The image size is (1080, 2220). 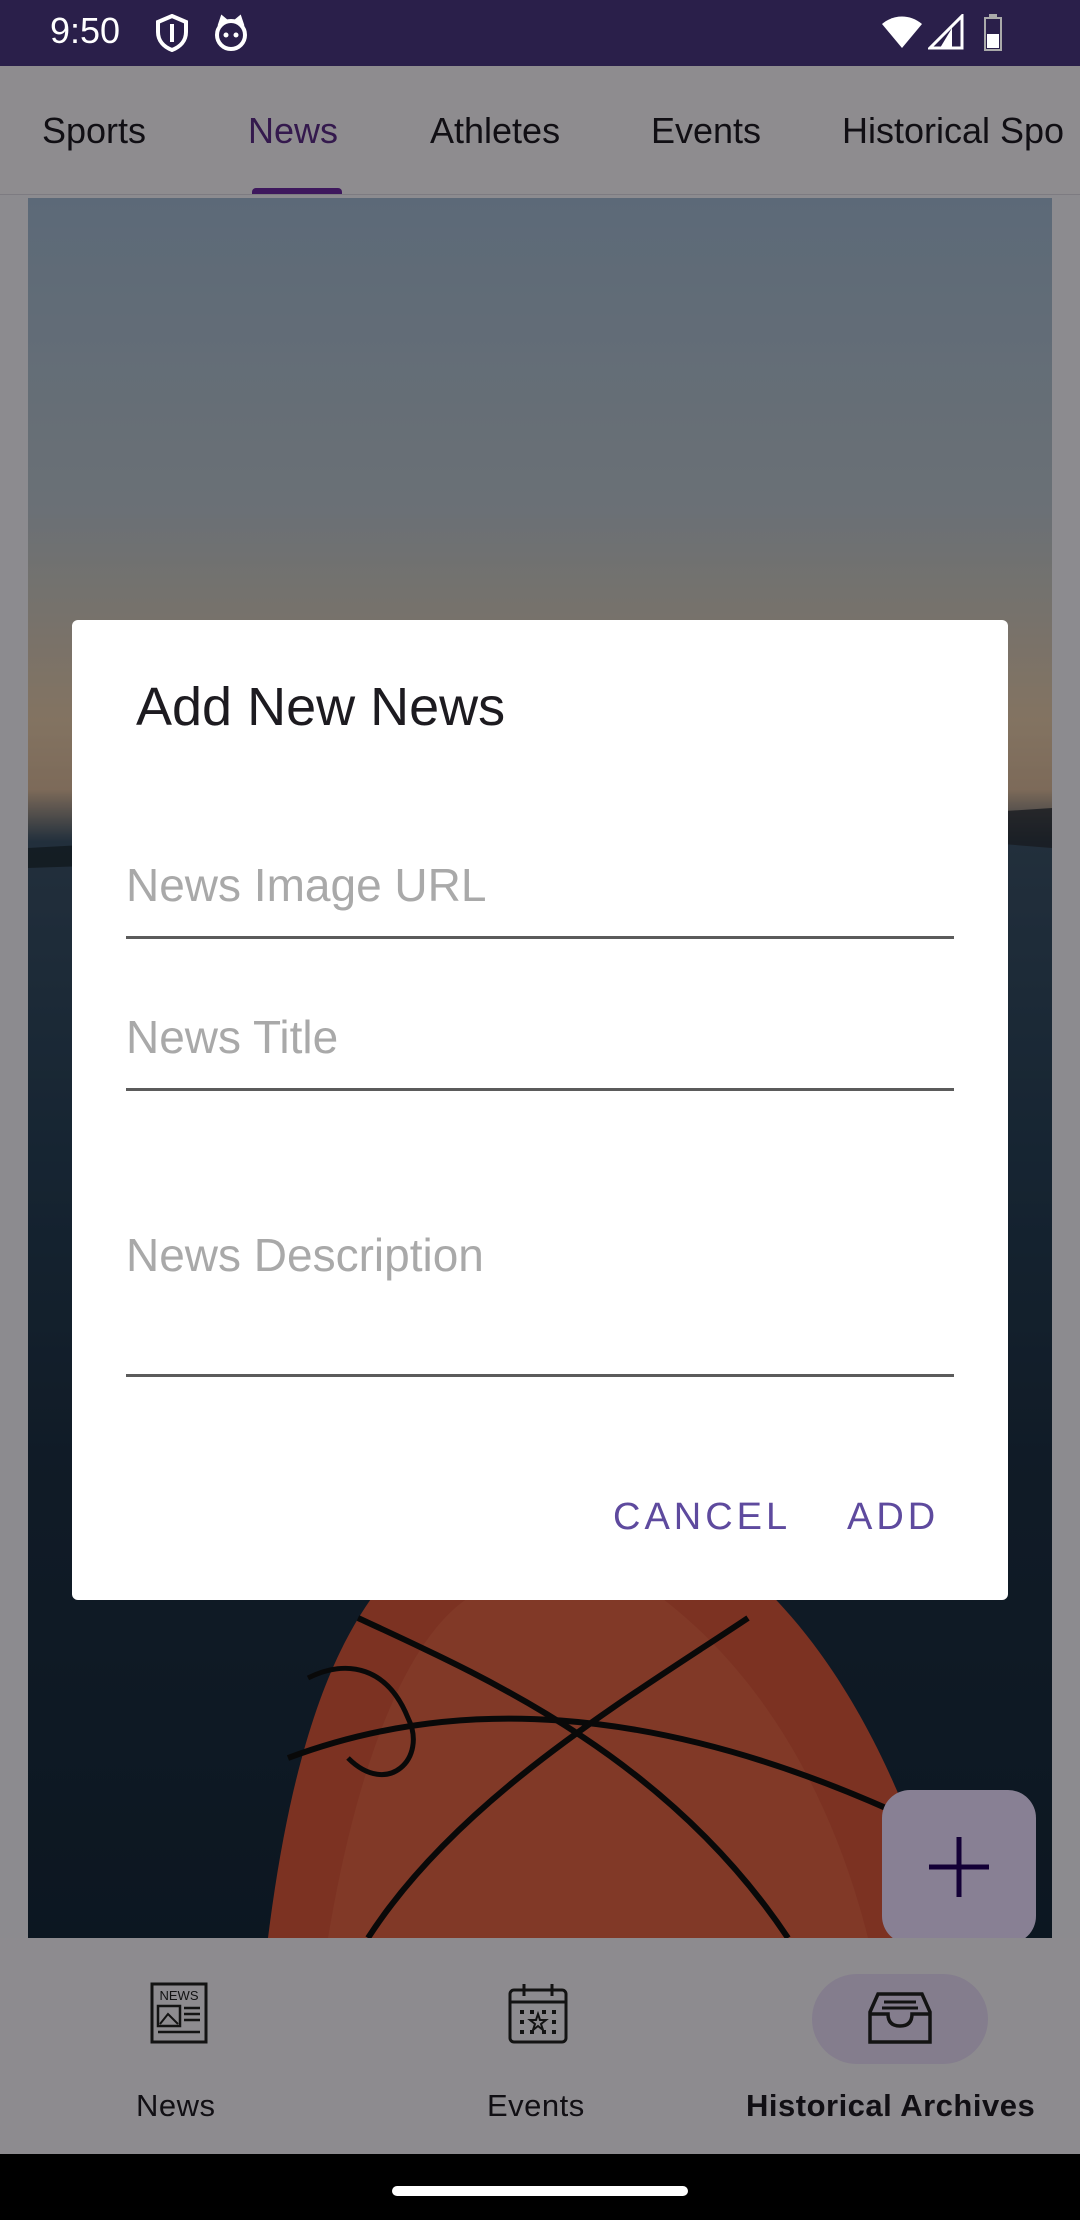 I want to click on add-button: ADD, so click(x=893, y=1517).